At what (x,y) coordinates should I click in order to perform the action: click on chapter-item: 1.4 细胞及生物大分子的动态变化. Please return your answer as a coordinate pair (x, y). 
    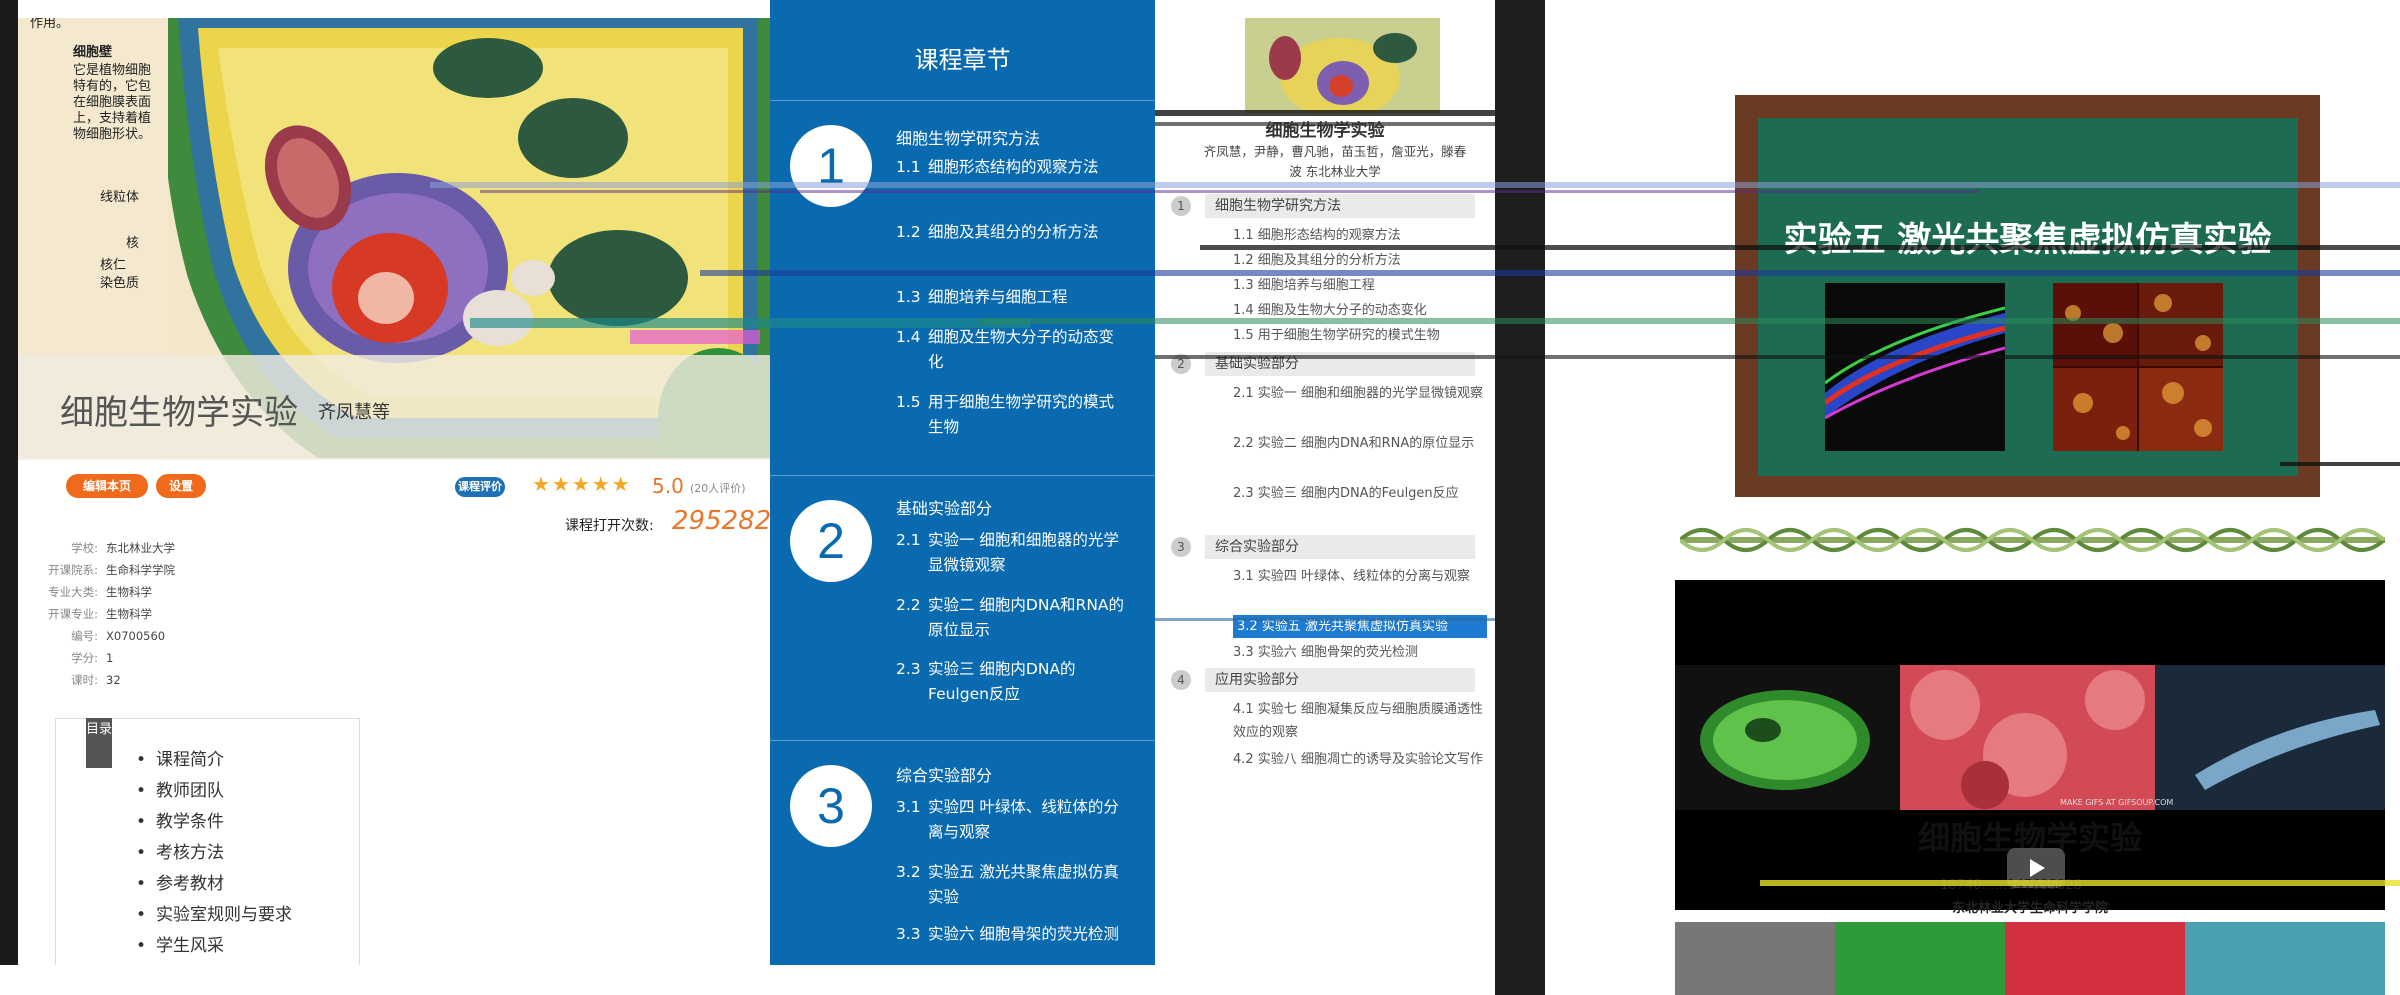
    Looking at the image, I should click on (1018, 350).